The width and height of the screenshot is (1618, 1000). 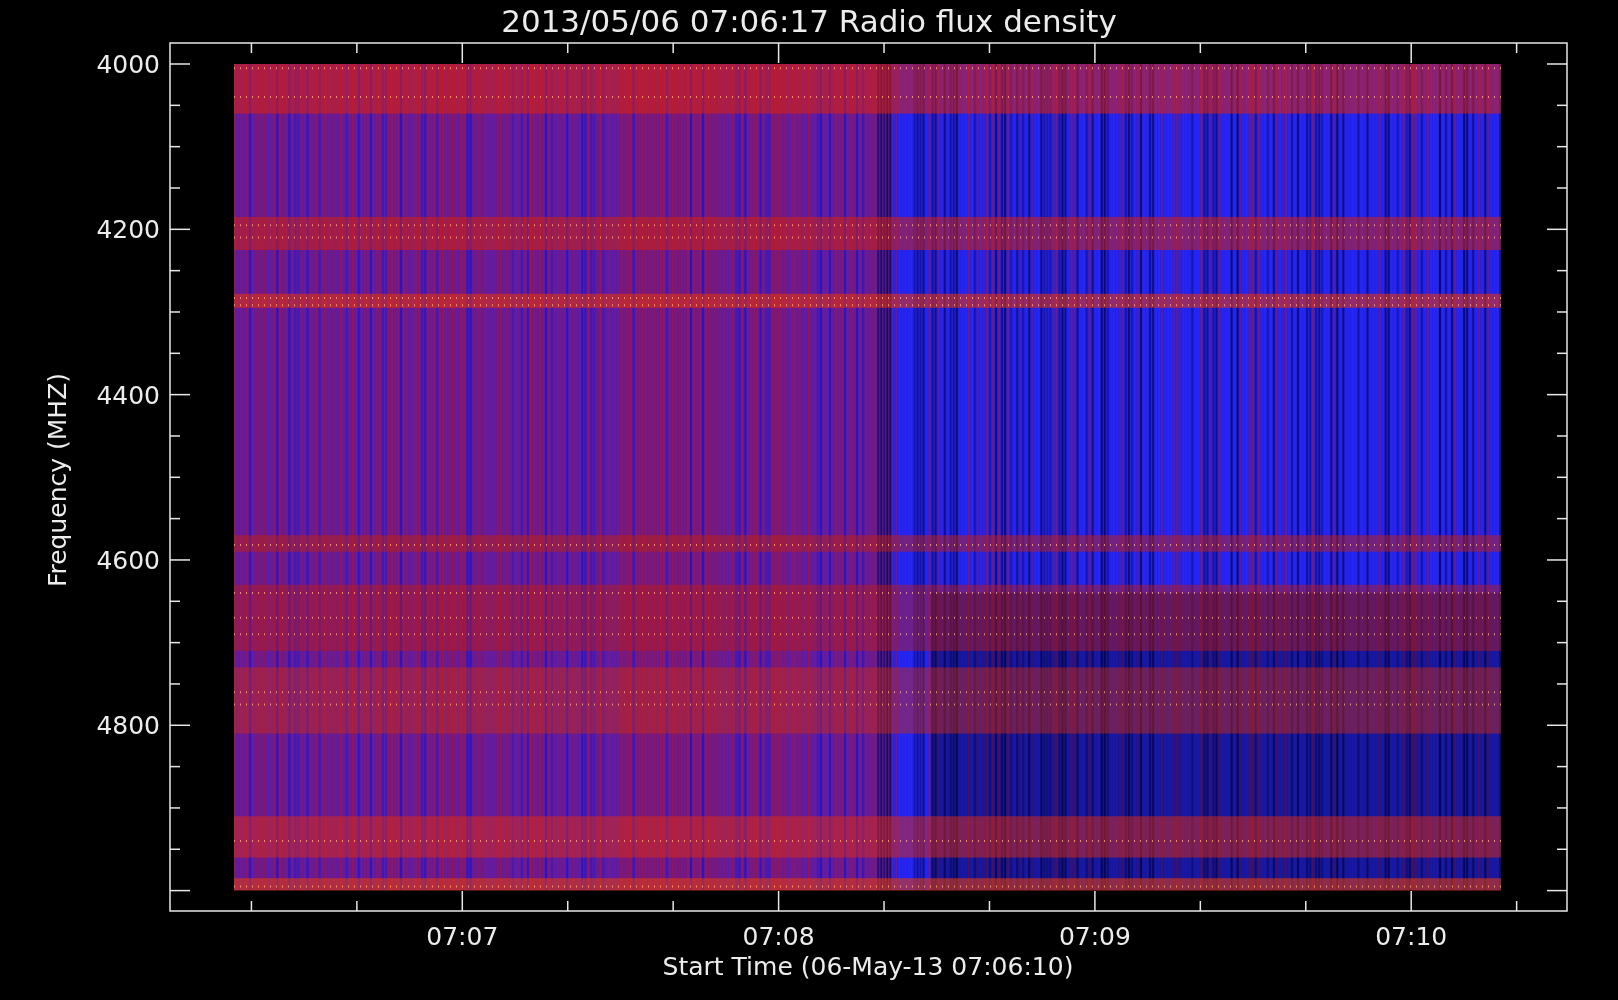 I want to click on x-axis-label: Start Time (06-May-13 07:06:10), so click(x=868, y=966).